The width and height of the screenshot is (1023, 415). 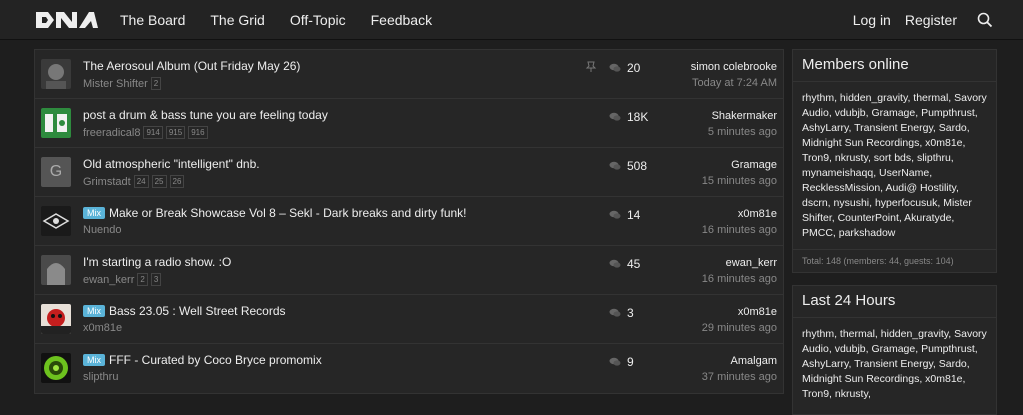 I want to click on page-link: 25, so click(x=159, y=181).